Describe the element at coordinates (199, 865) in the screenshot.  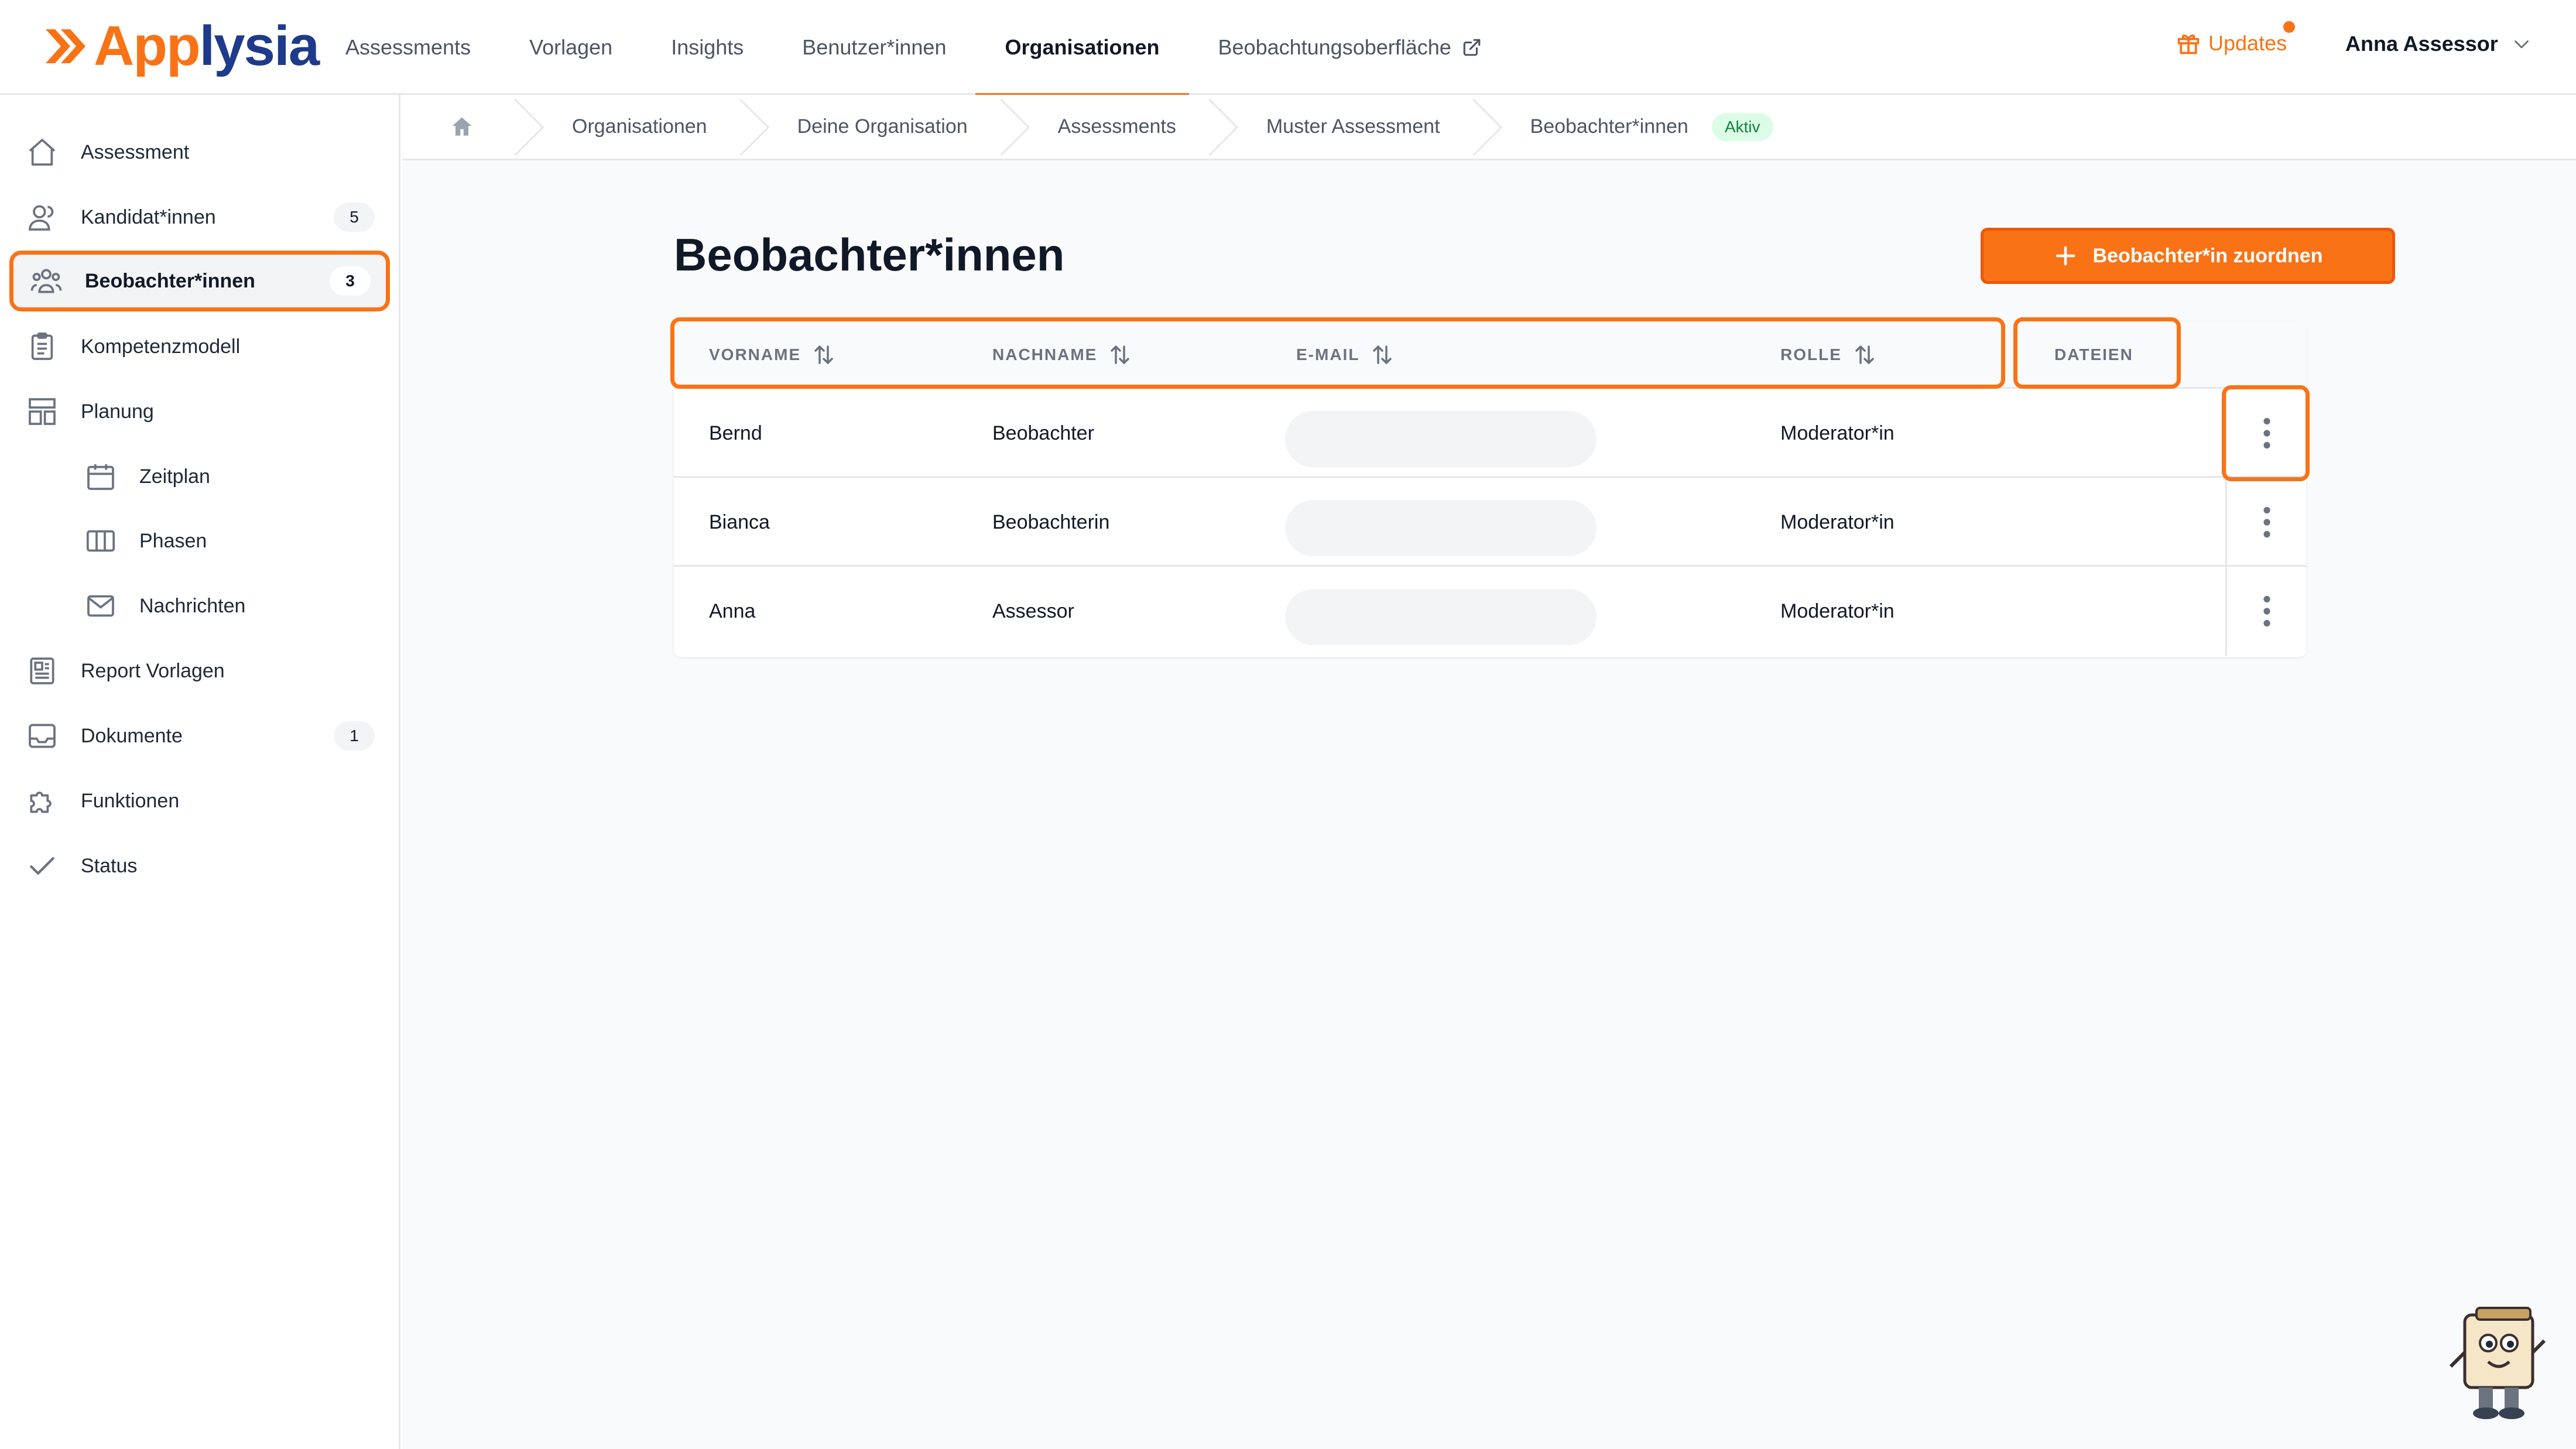
I see `sidebar-item-status: Status` at that location.